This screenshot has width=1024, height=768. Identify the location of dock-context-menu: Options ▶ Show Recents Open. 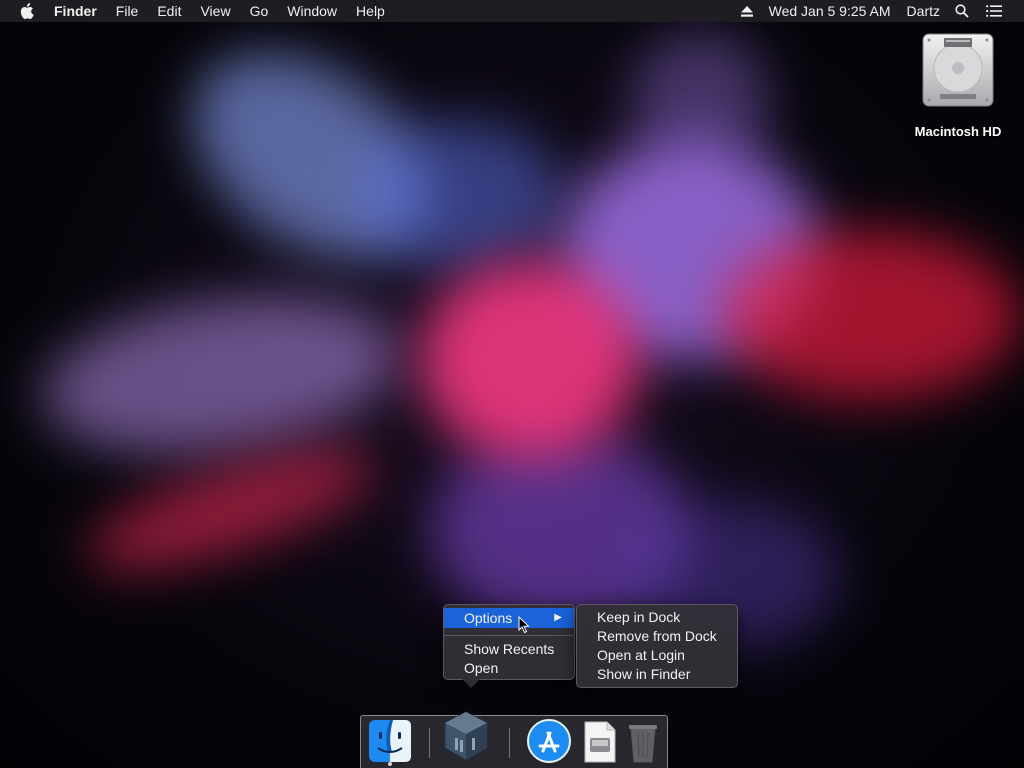
(509, 646).